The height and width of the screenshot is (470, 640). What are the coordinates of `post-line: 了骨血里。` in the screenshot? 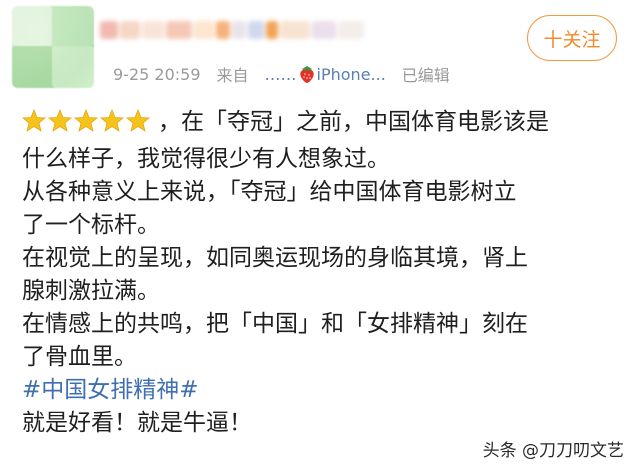 It's located at (79, 357).